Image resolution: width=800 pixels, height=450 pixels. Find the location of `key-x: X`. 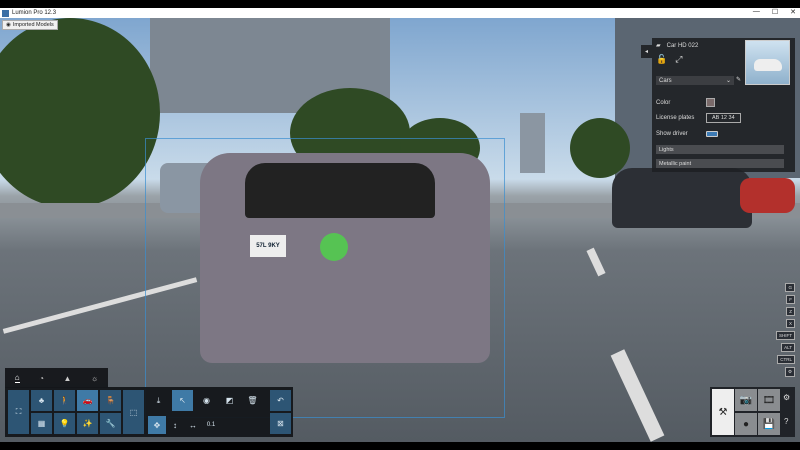

key-x: X is located at coordinates (790, 323).